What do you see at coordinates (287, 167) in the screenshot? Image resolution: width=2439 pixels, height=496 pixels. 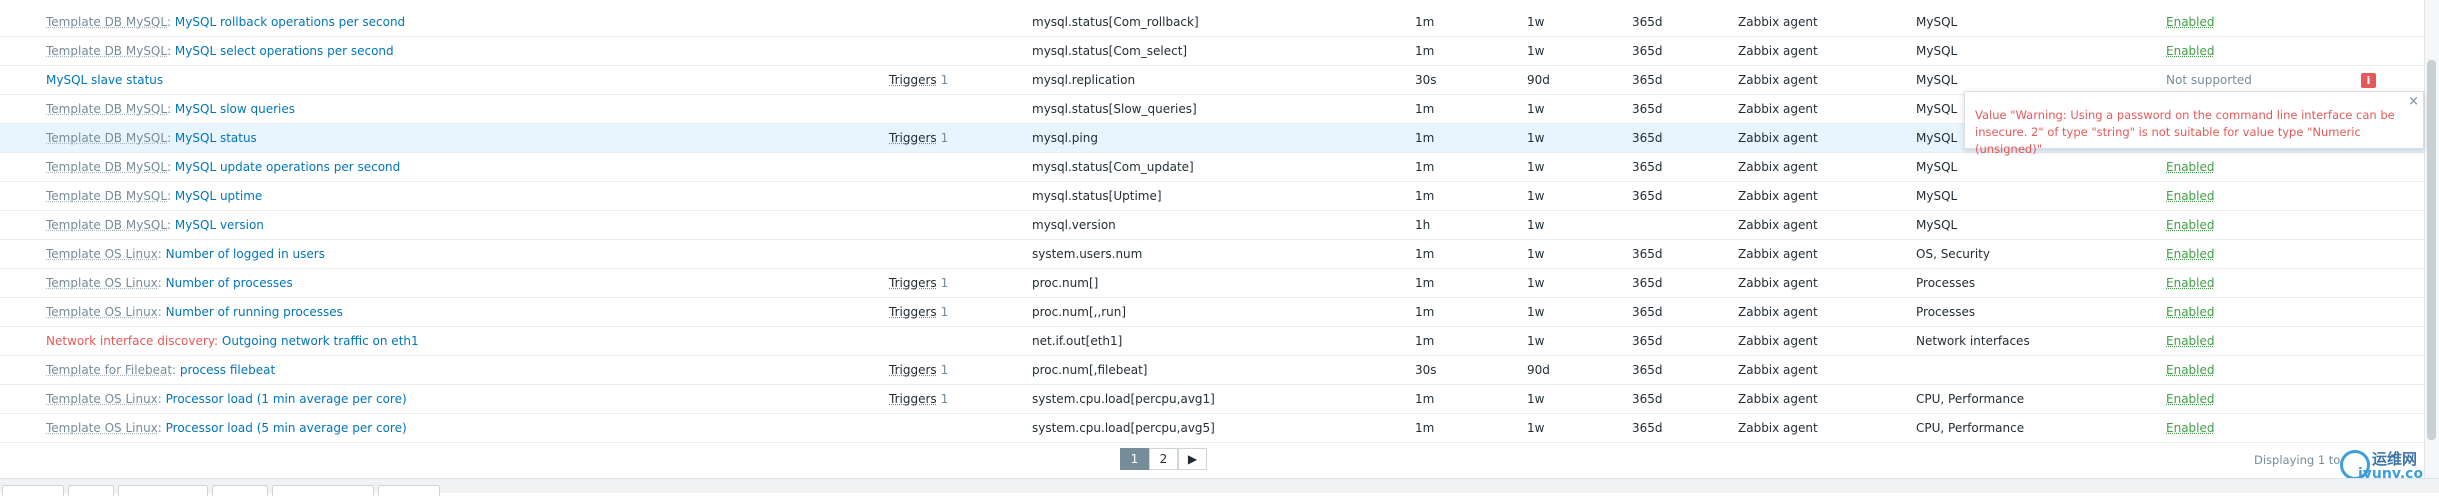 I see `item-name-link: MySQL update operations per second` at bounding box center [287, 167].